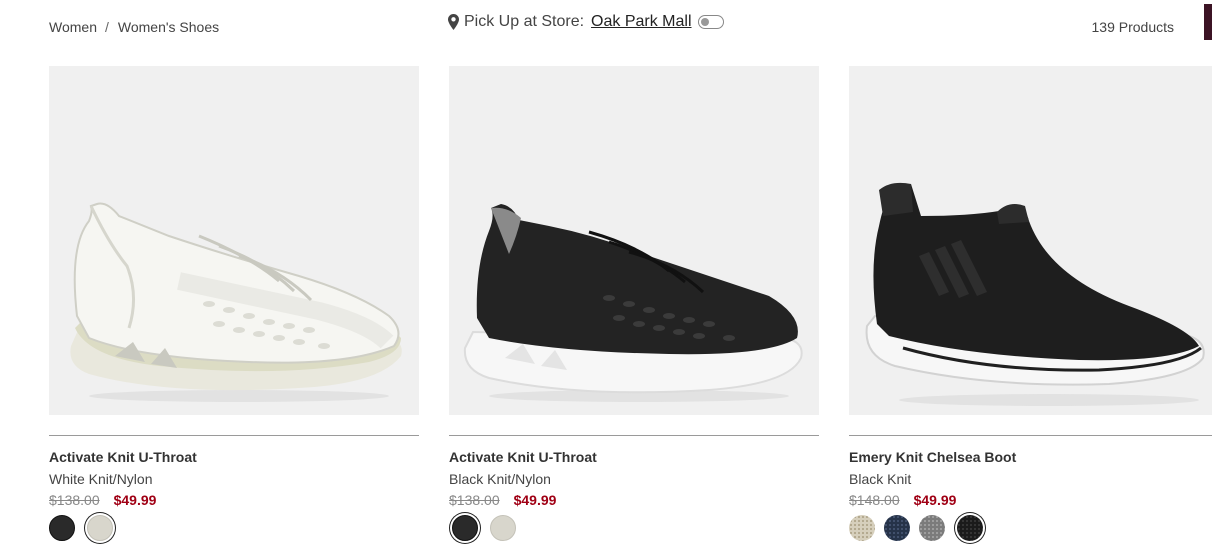 Image resolution: width=1212 pixels, height=559 pixels. I want to click on swatch-cream-selected, so click(100, 528).